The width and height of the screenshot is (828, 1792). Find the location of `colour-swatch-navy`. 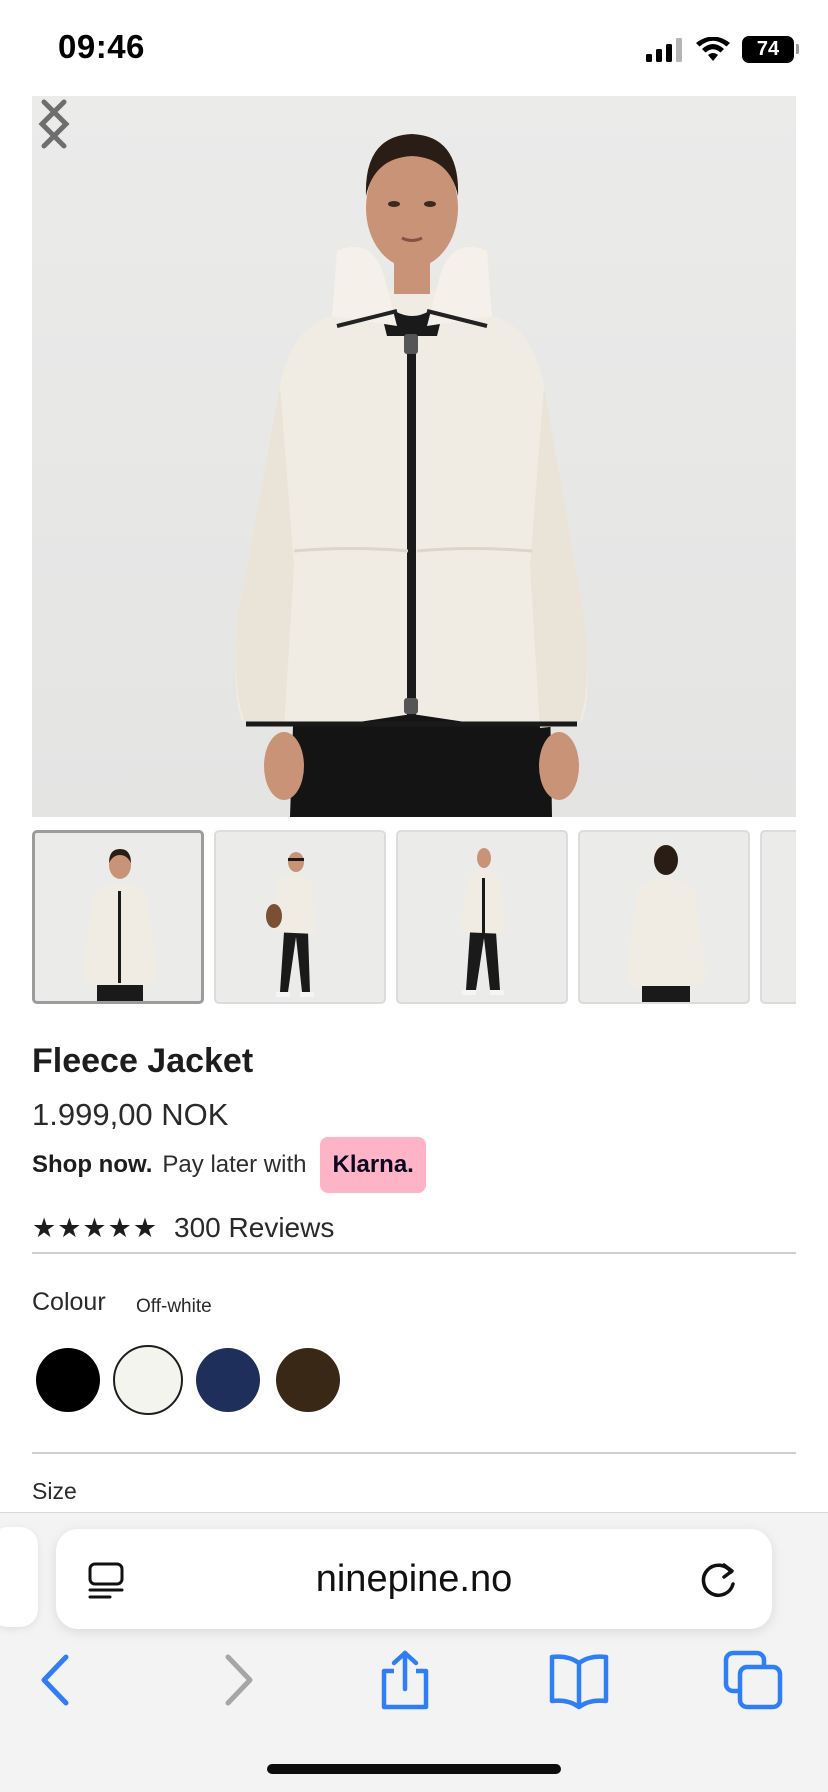

colour-swatch-navy is located at coordinates (228, 1380).